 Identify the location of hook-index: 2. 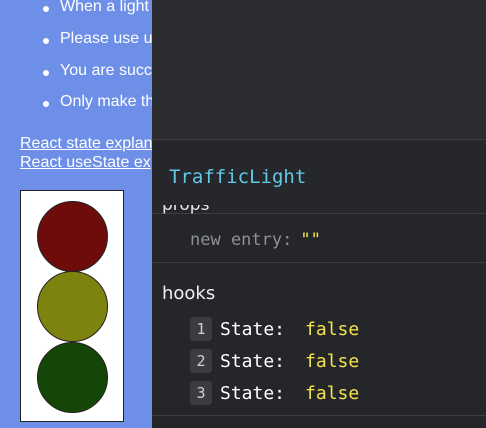
(201, 361).